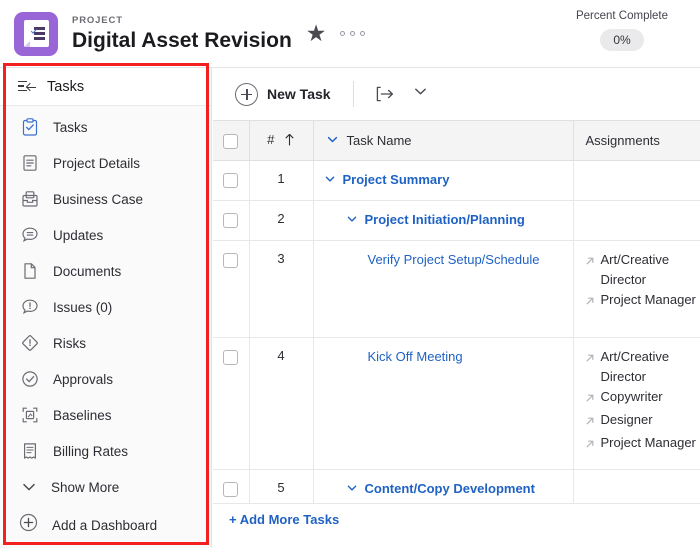 Image resolution: width=700 pixels, height=548 pixels. What do you see at coordinates (36, 33) in the screenshot?
I see `project-document-icon` at bounding box center [36, 33].